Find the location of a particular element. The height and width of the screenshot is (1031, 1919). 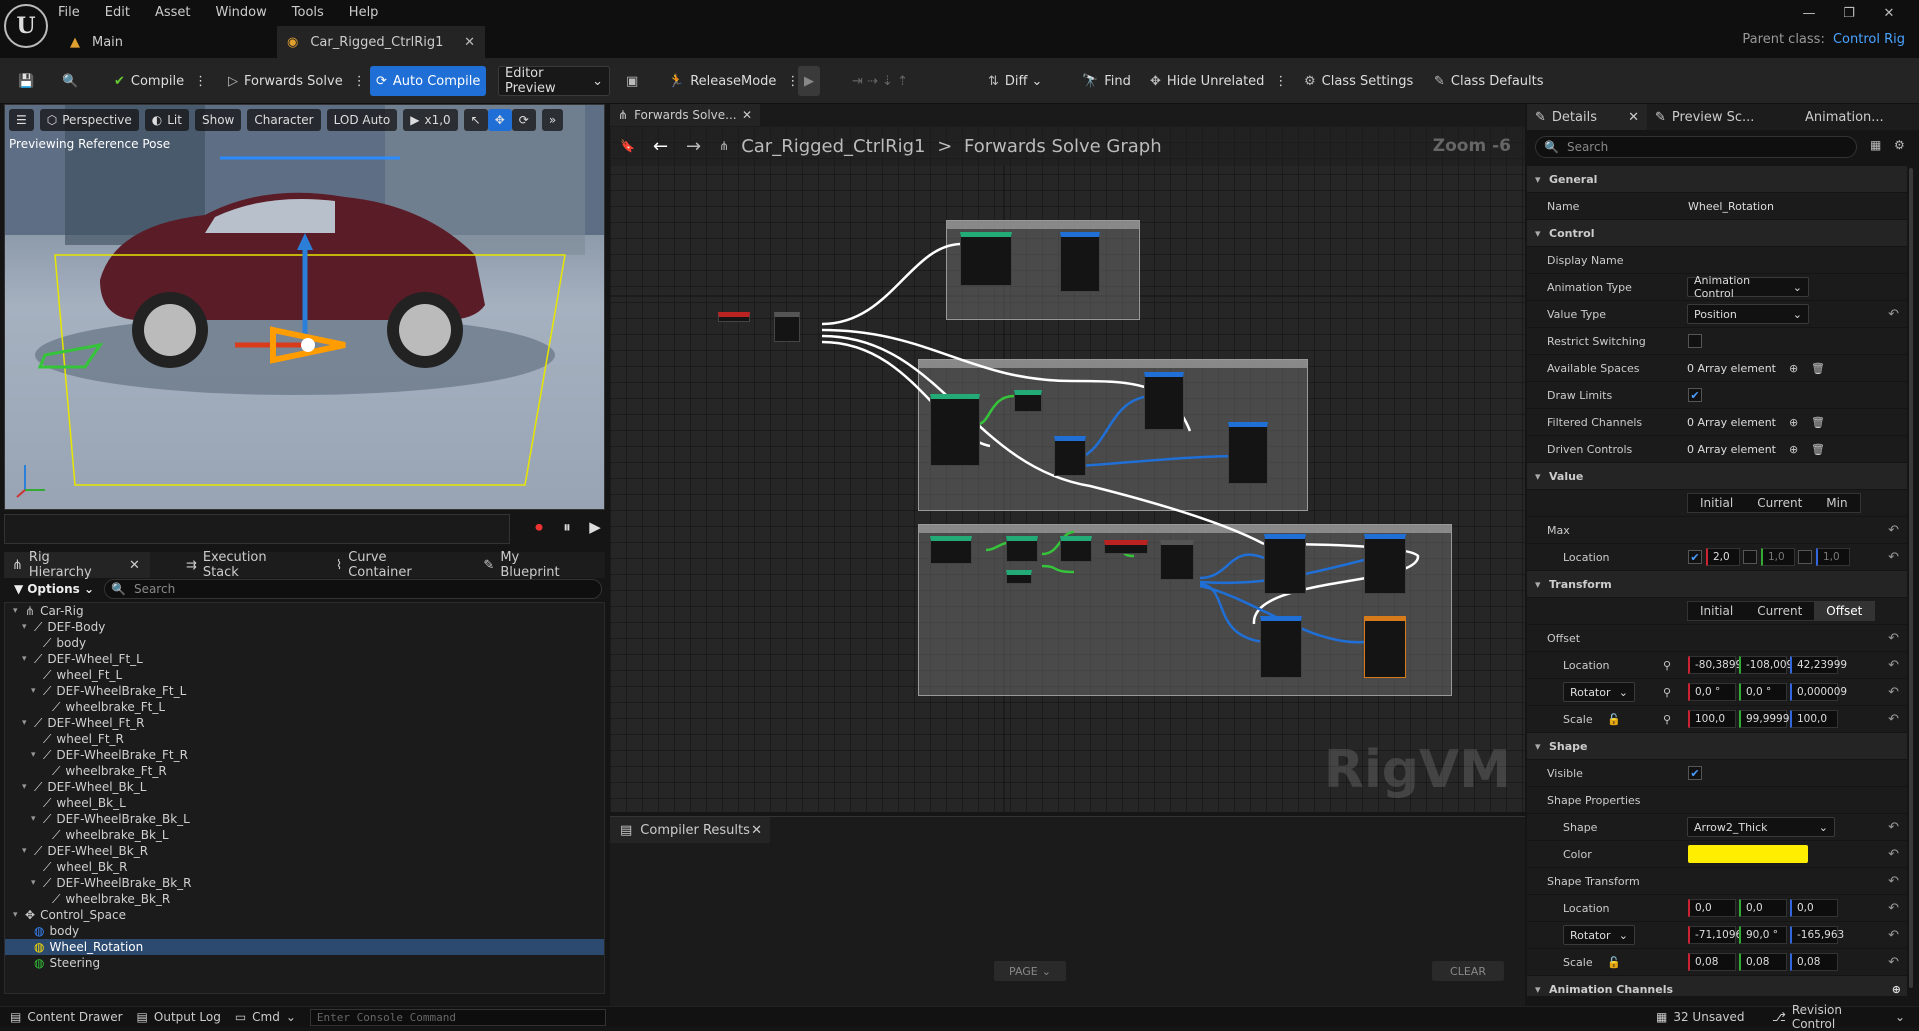

offset-scale-x: 100,0 is located at coordinates (1712, 719).